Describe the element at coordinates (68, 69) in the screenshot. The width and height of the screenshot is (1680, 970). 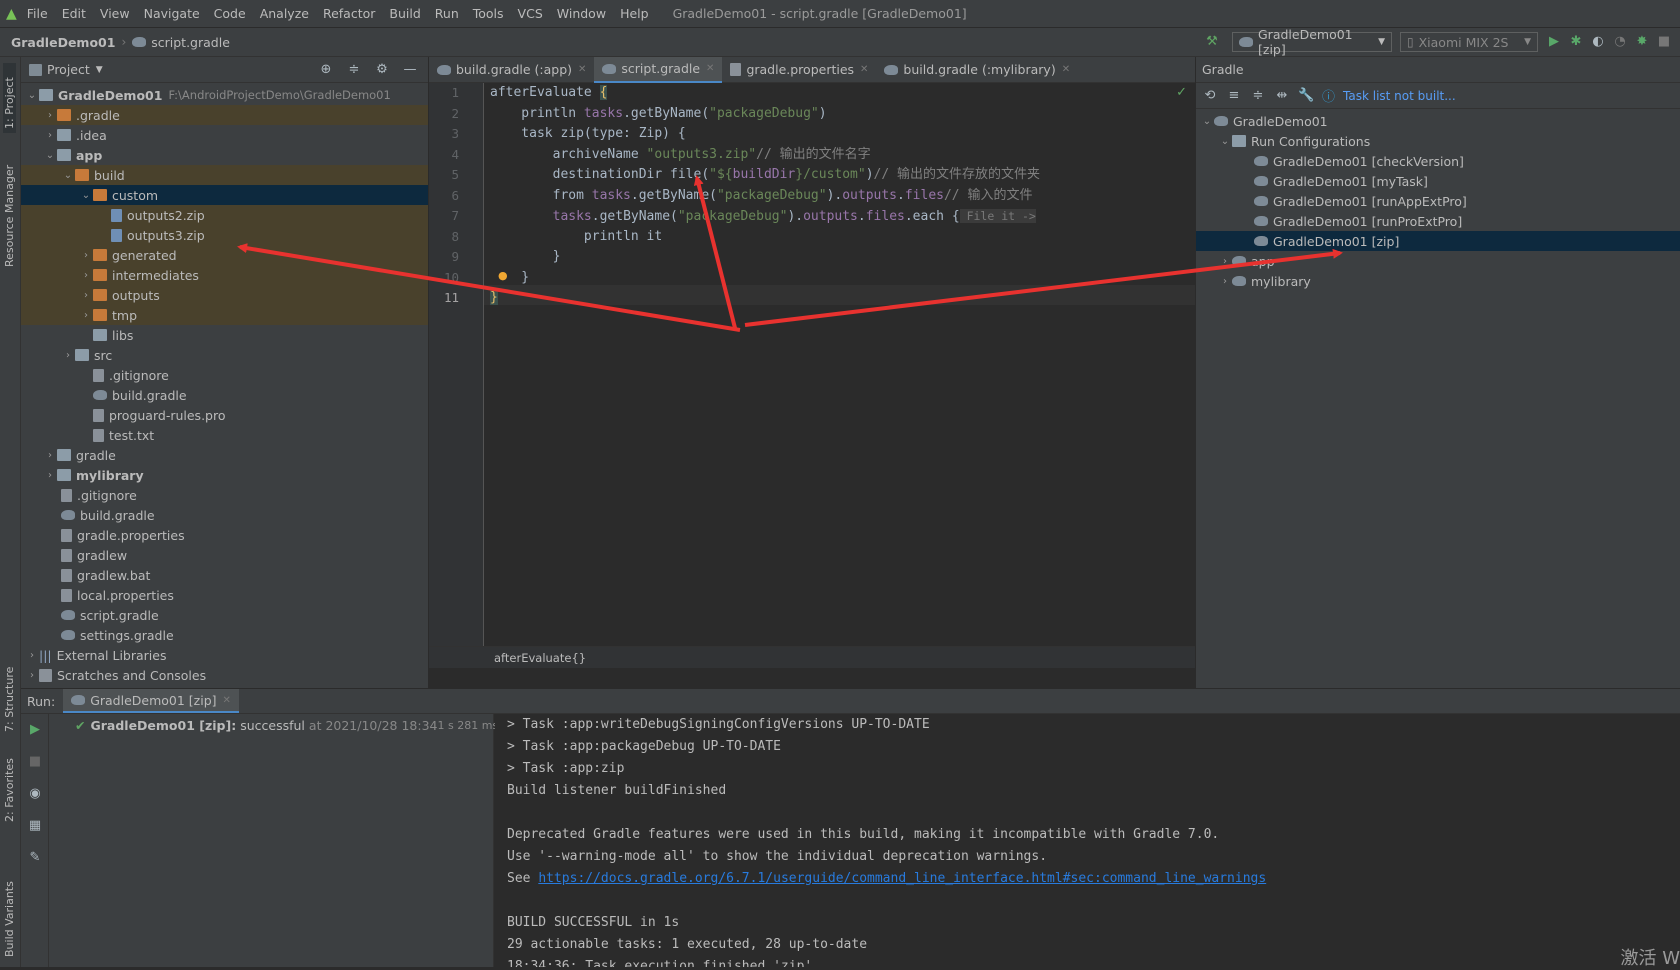
I see `project-view-selector: Project` at that location.